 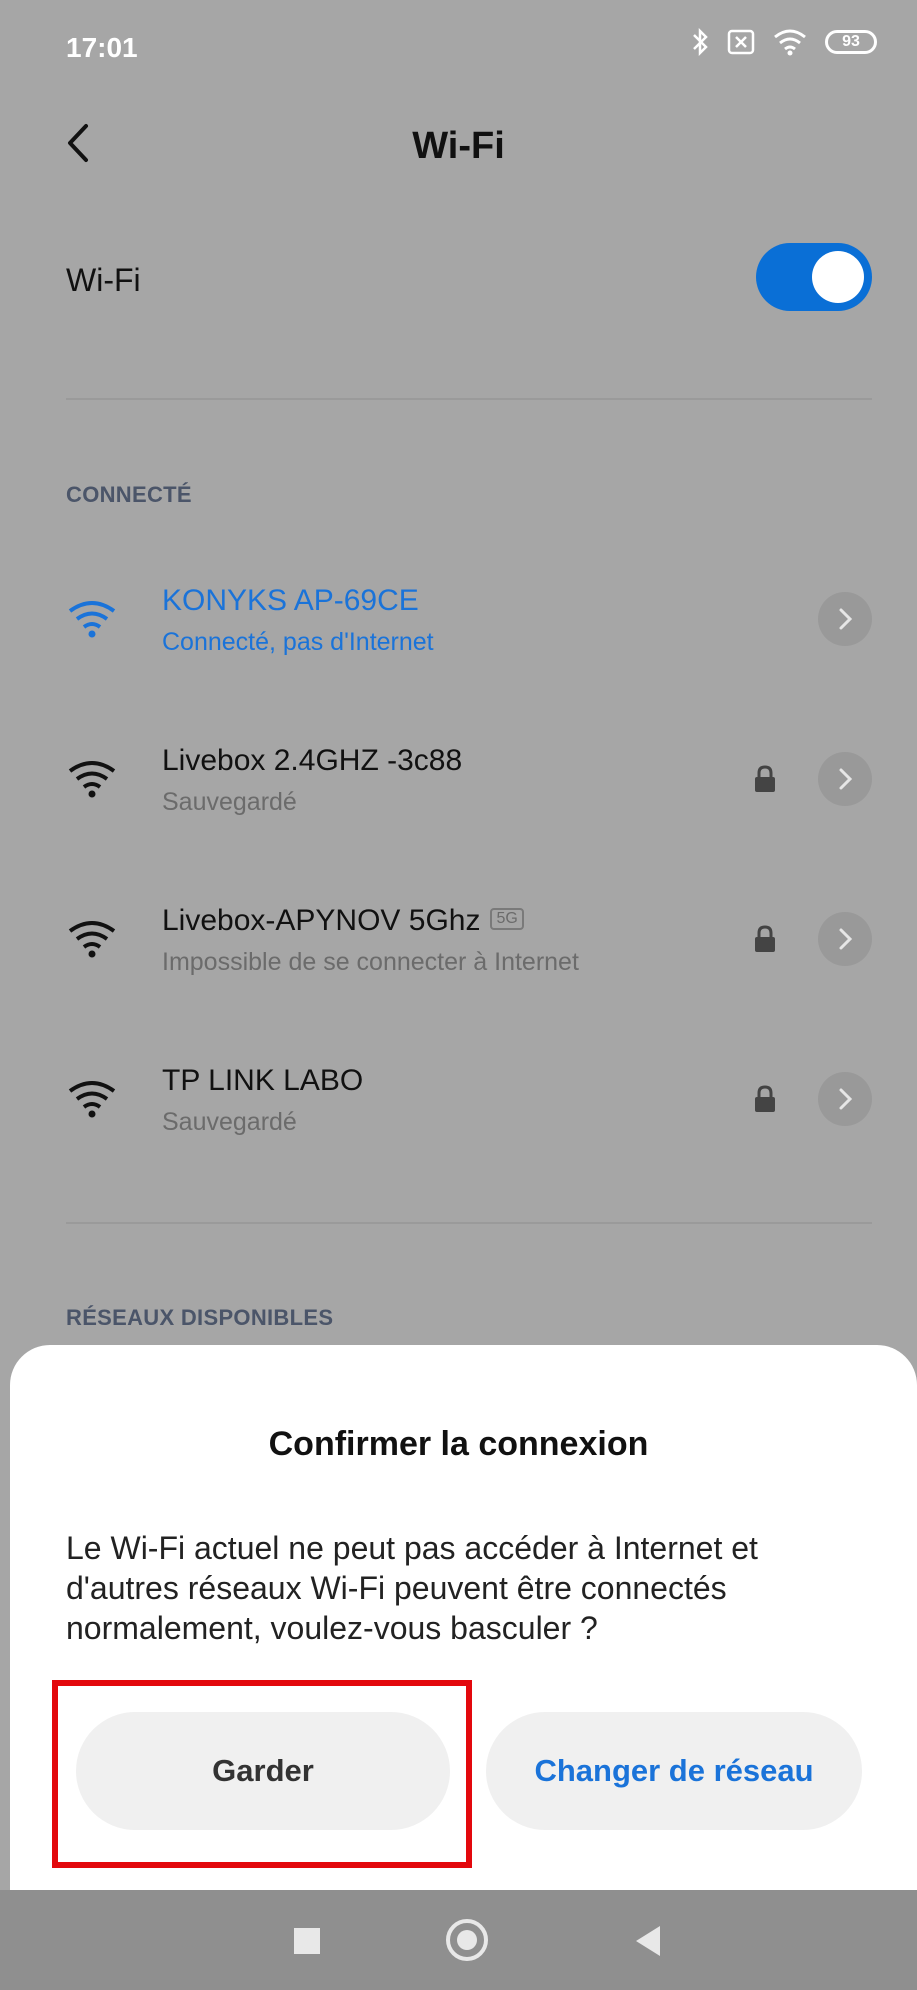 What do you see at coordinates (312, 760) in the screenshot?
I see `network-name: Livebox 2.4GHZ -3c88` at bounding box center [312, 760].